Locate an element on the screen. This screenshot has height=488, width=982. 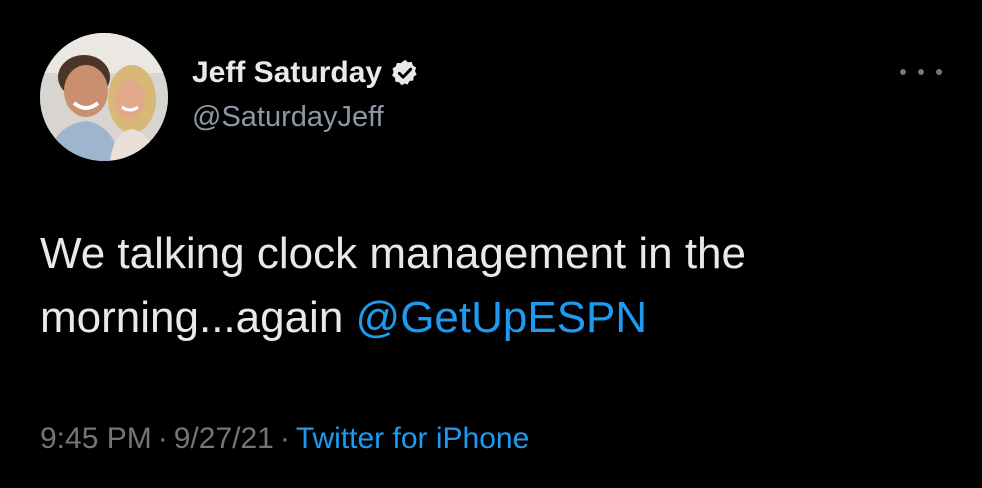
tweet-metadata: 9:45 PM · 9/27/21 · Twitter for iPhone is located at coordinates (284, 439).